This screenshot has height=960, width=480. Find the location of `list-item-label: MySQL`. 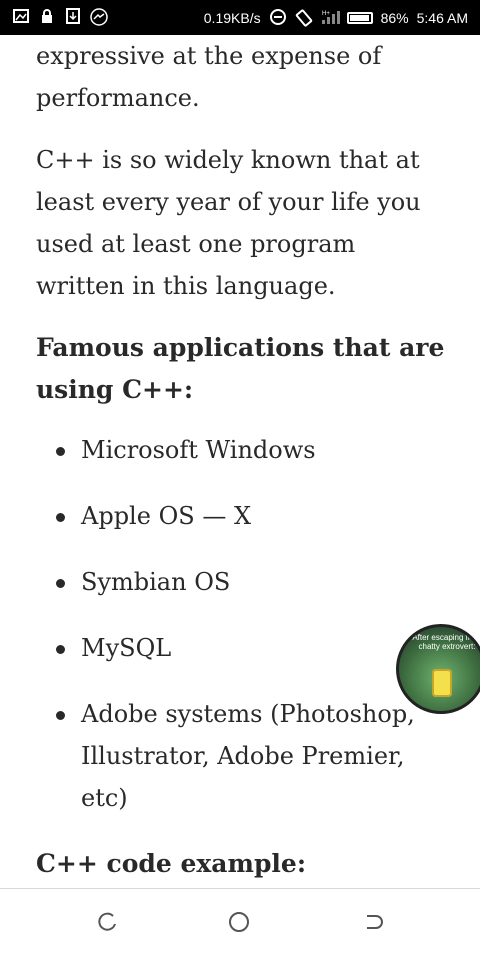

list-item-label: MySQL is located at coordinates (126, 648).